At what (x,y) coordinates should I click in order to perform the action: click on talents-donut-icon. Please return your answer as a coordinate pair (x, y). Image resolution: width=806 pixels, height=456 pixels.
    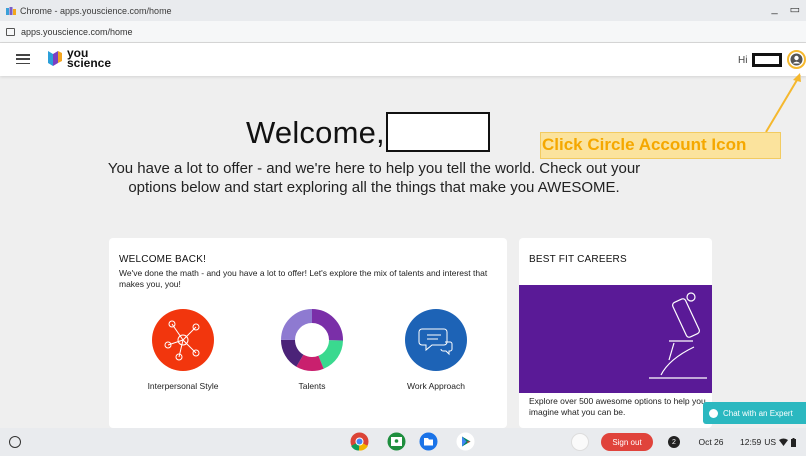
    Looking at the image, I should click on (312, 340).